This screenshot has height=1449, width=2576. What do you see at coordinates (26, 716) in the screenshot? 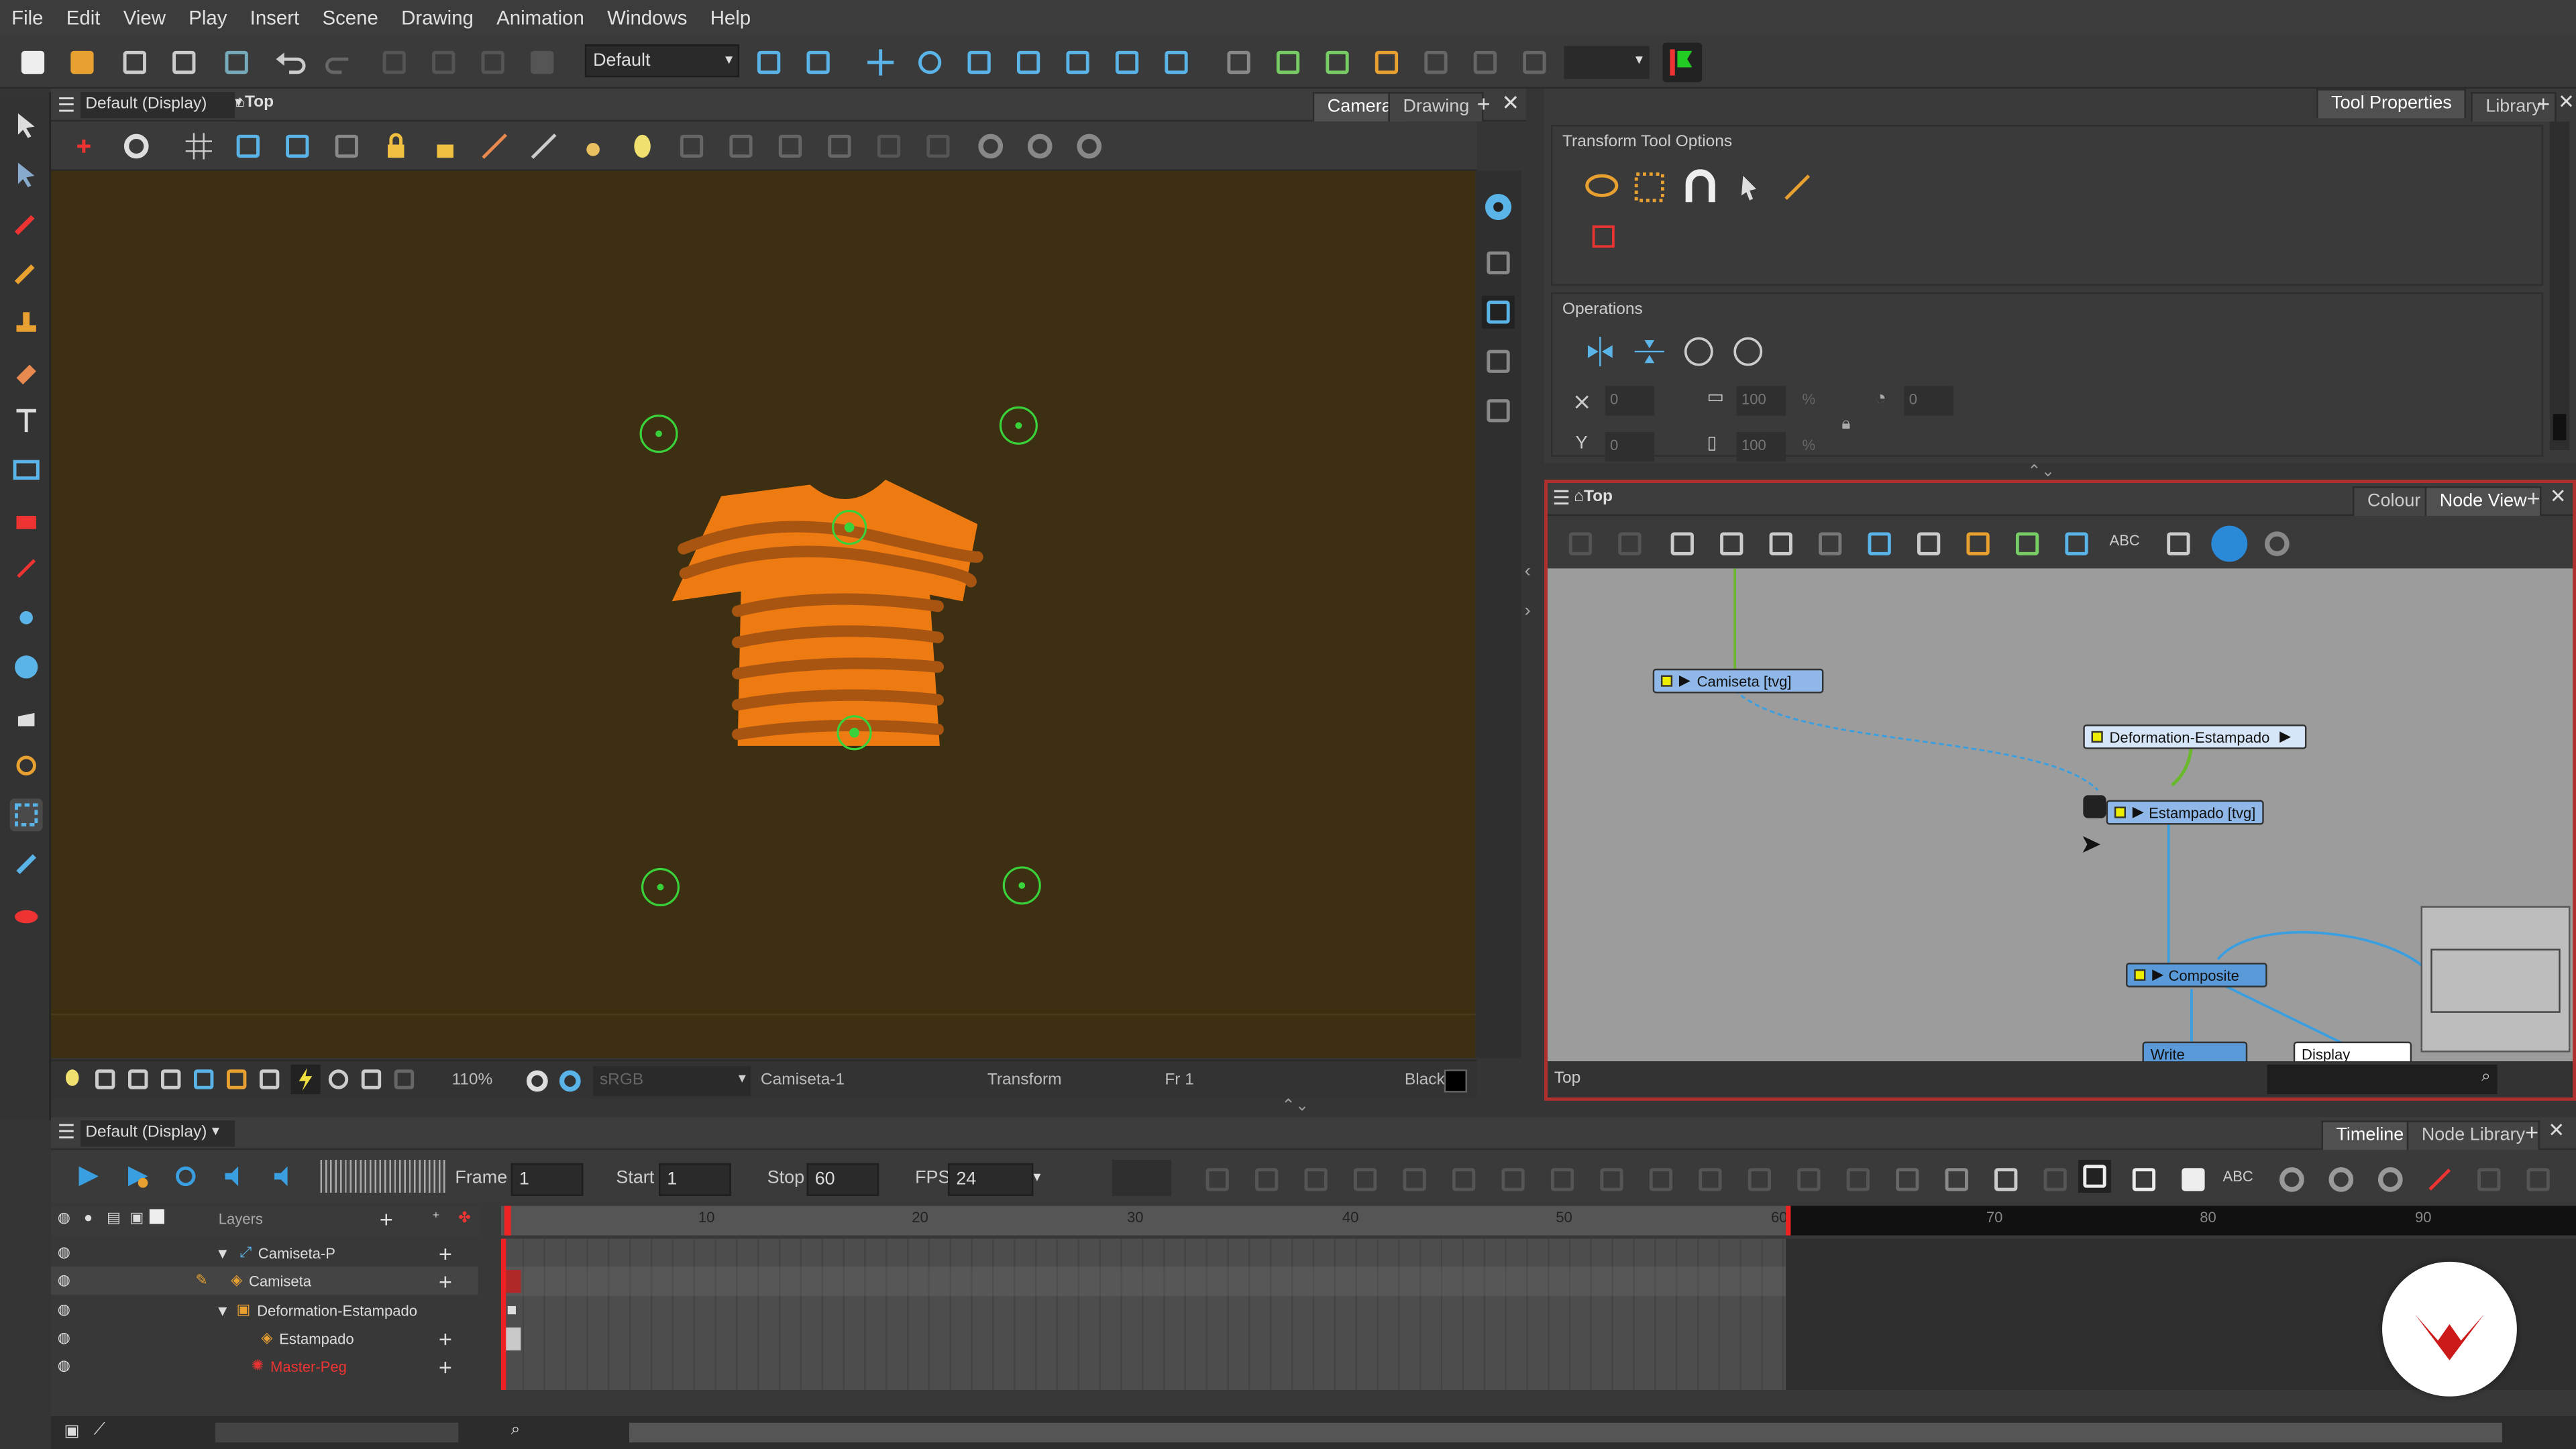
I see `hand-icon` at bounding box center [26, 716].